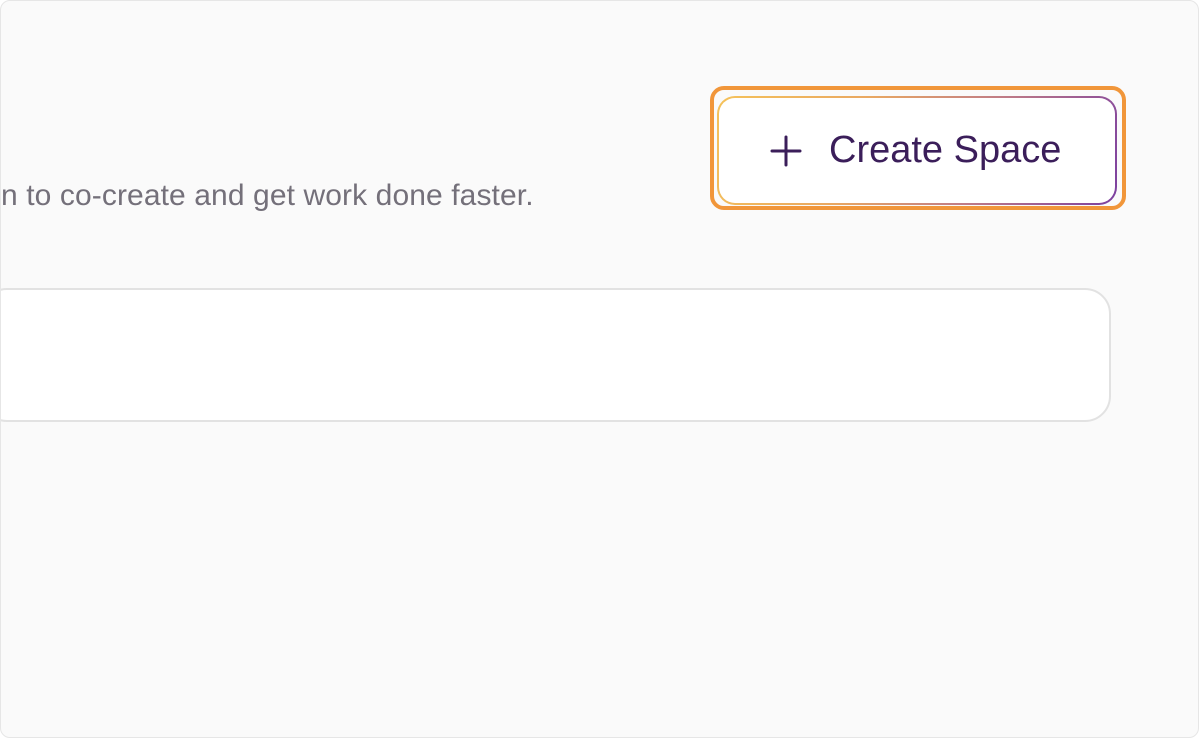 Image resolution: width=1199 pixels, height=738 pixels. What do you see at coordinates (786, 151) in the screenshot?
I see `plus-icon` at bounding box center [786, 151].